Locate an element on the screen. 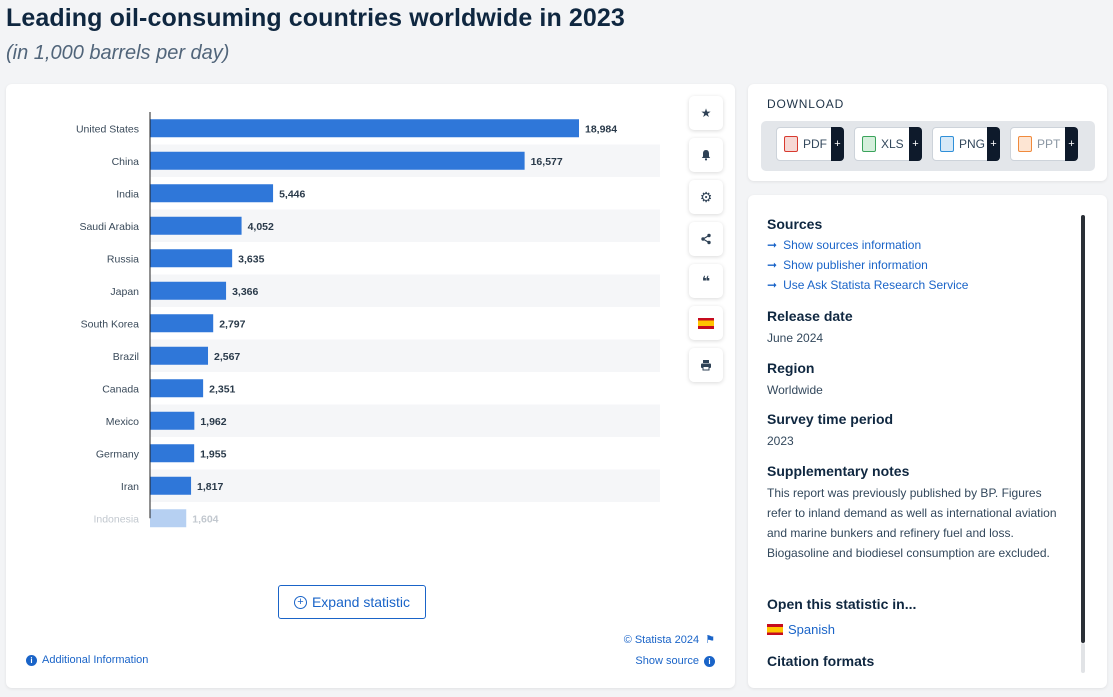  open-in-spanish-link: Spanish is located at coordinates (801, 629).